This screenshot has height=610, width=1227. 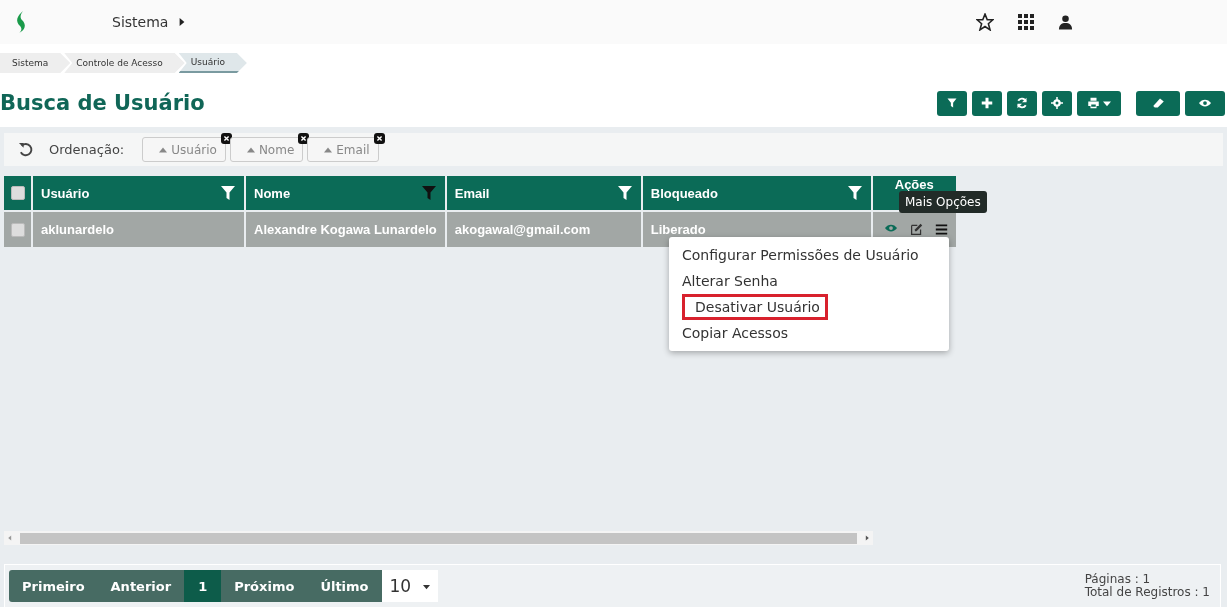 What do you see at coordinates (77, 229) in the screenshot?
I see `table-cell: aklunardelo` at bounding box center [77, 229].